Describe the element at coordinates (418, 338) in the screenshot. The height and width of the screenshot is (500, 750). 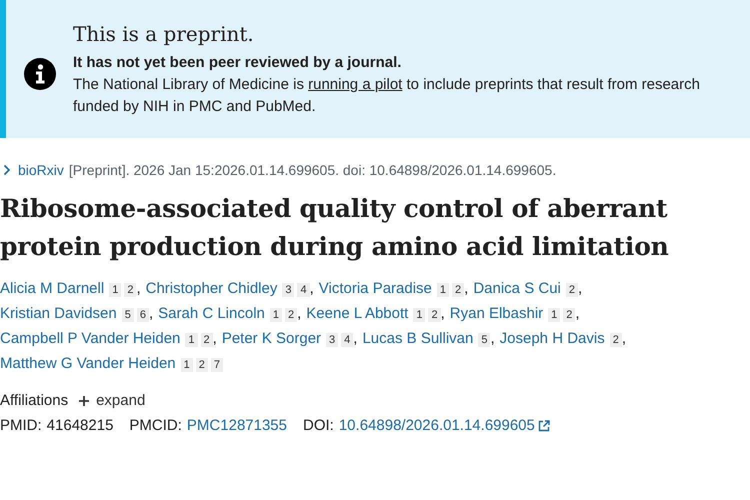
I see `author-link: Lucas B Sullivan` at that location.